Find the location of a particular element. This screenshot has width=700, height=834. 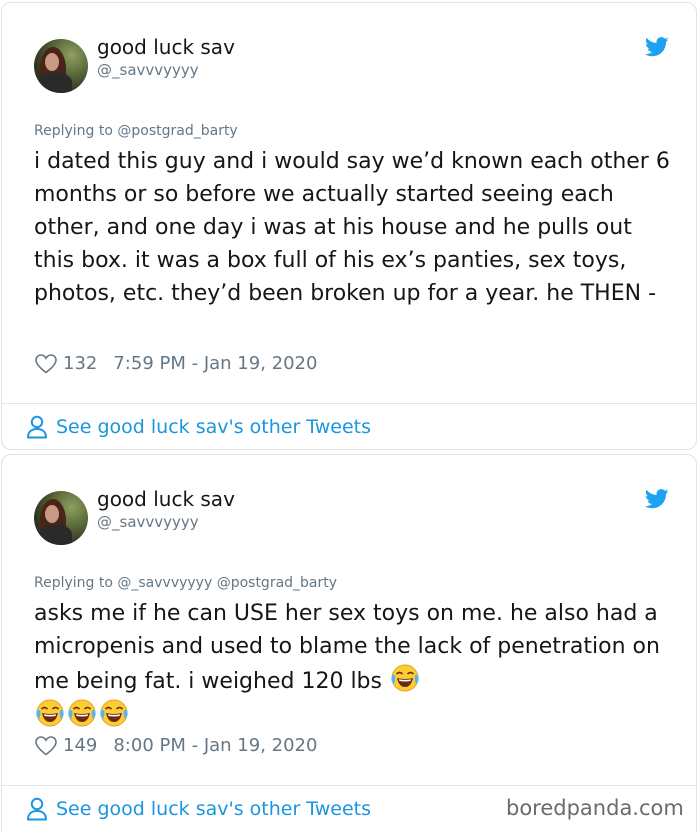

tweet-meta: 132 7:59 PM - Jan 19, 2020 is located at coordinates (176, 363).